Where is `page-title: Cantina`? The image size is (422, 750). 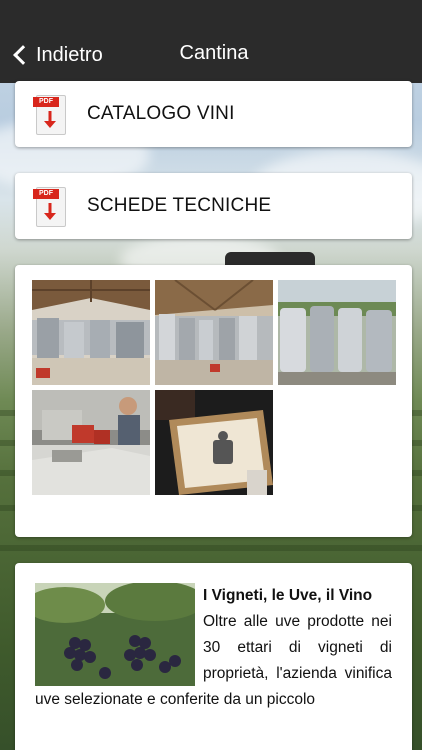
page-title: Cantina is located at coordinates (214, 53).